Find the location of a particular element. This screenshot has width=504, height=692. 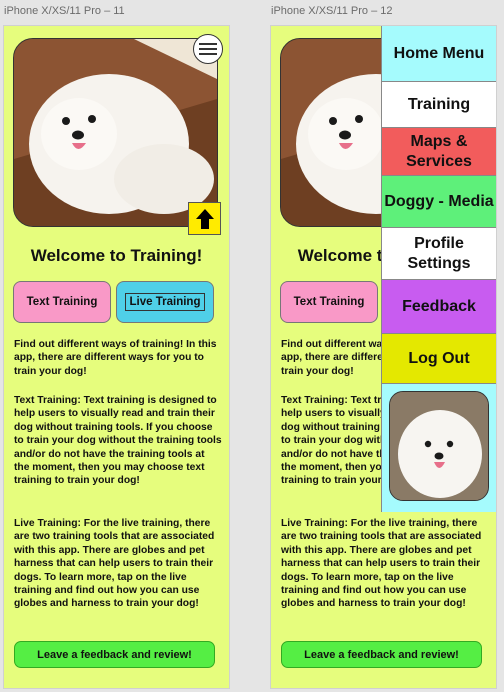

arrow-up-icon is located at coordinates (204, 218).